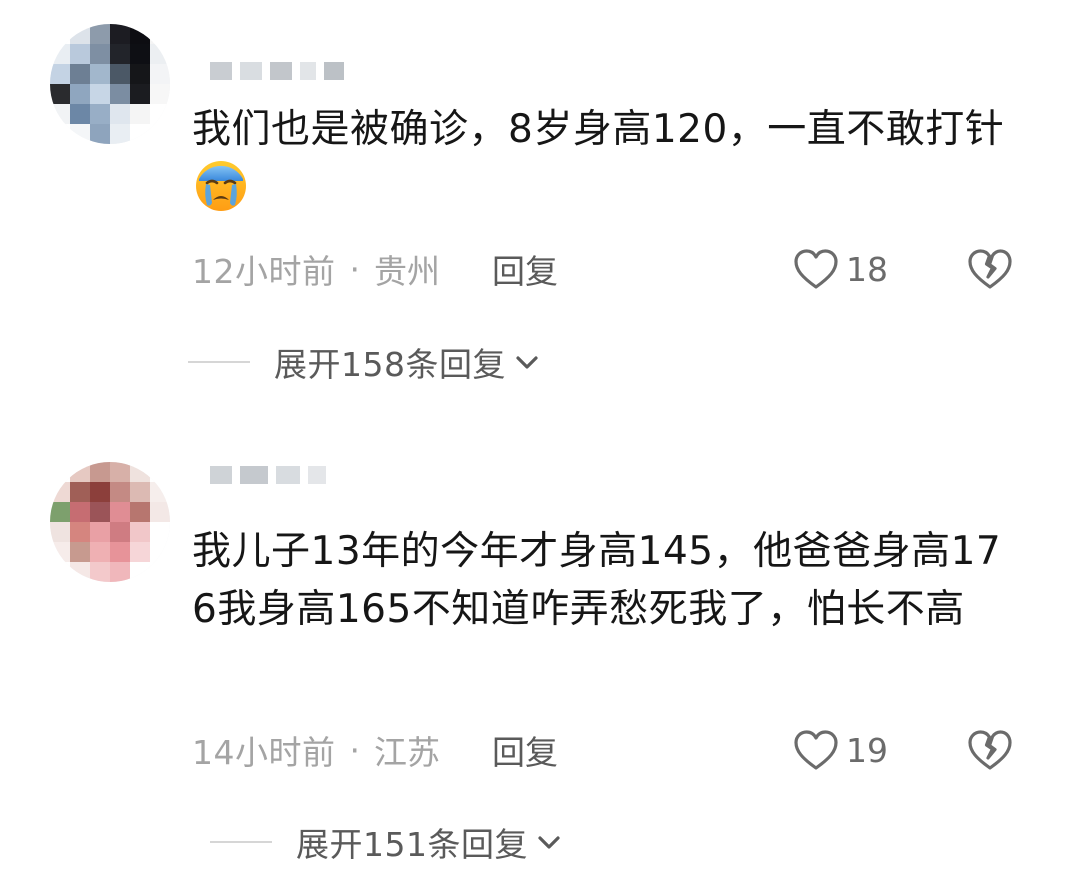 The height and width of the screenshot is (885, 1076). What do you see at coordinates (867, 269) in the screenshot?
I see `like-count: 18` at bounding box center [867, 269].